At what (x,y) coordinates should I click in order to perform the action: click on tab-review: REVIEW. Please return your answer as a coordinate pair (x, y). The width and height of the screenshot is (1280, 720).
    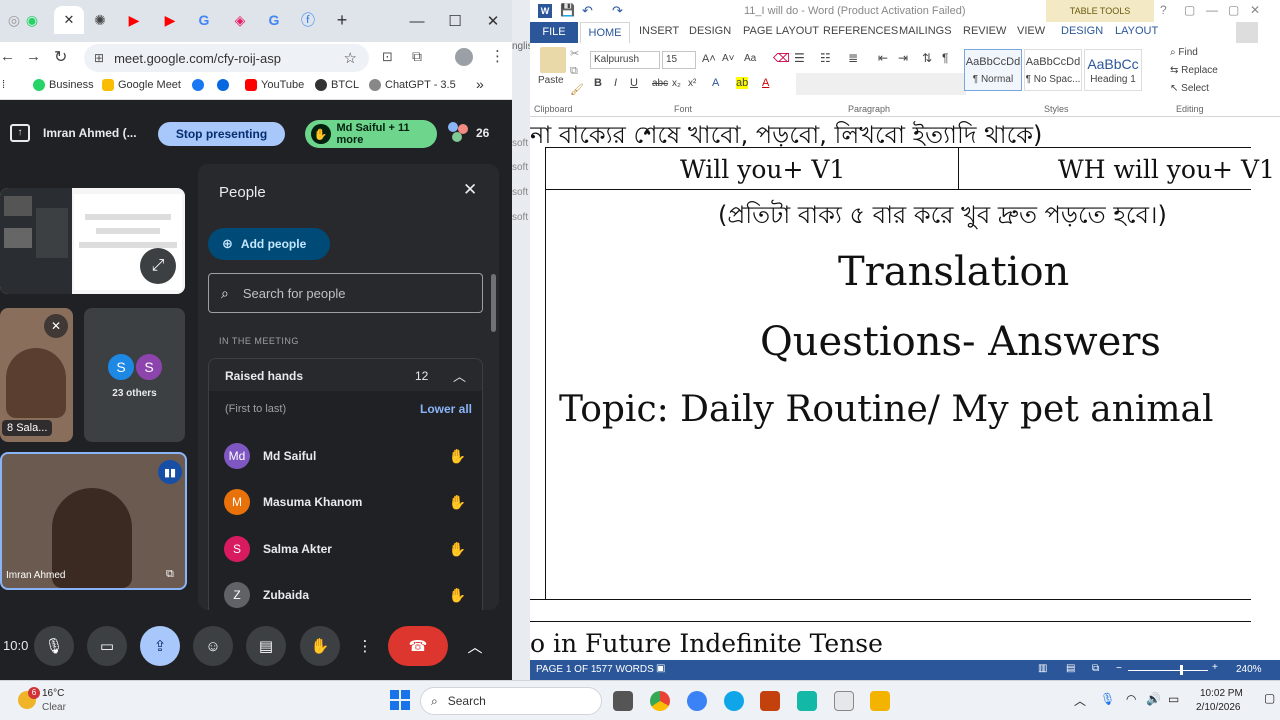
    Looking at the image, I should click on (984, 31).